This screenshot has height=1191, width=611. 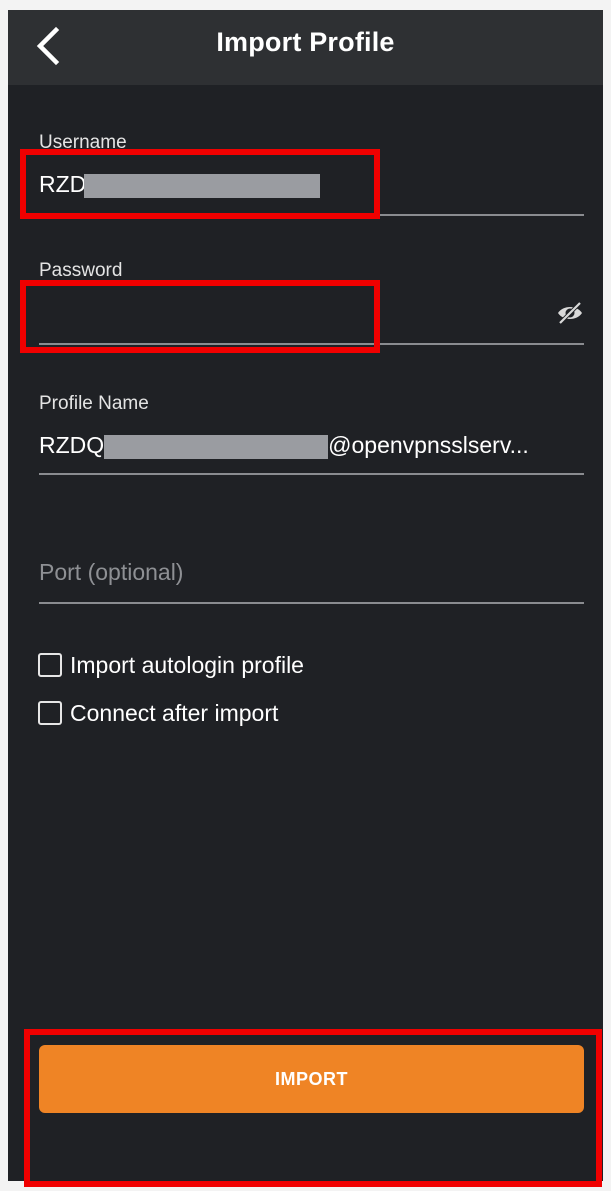 What do you see at coordinates (311, 583) in the screenshot?
I see `port-field: Port (optional)` at bounding box center [311, 583].